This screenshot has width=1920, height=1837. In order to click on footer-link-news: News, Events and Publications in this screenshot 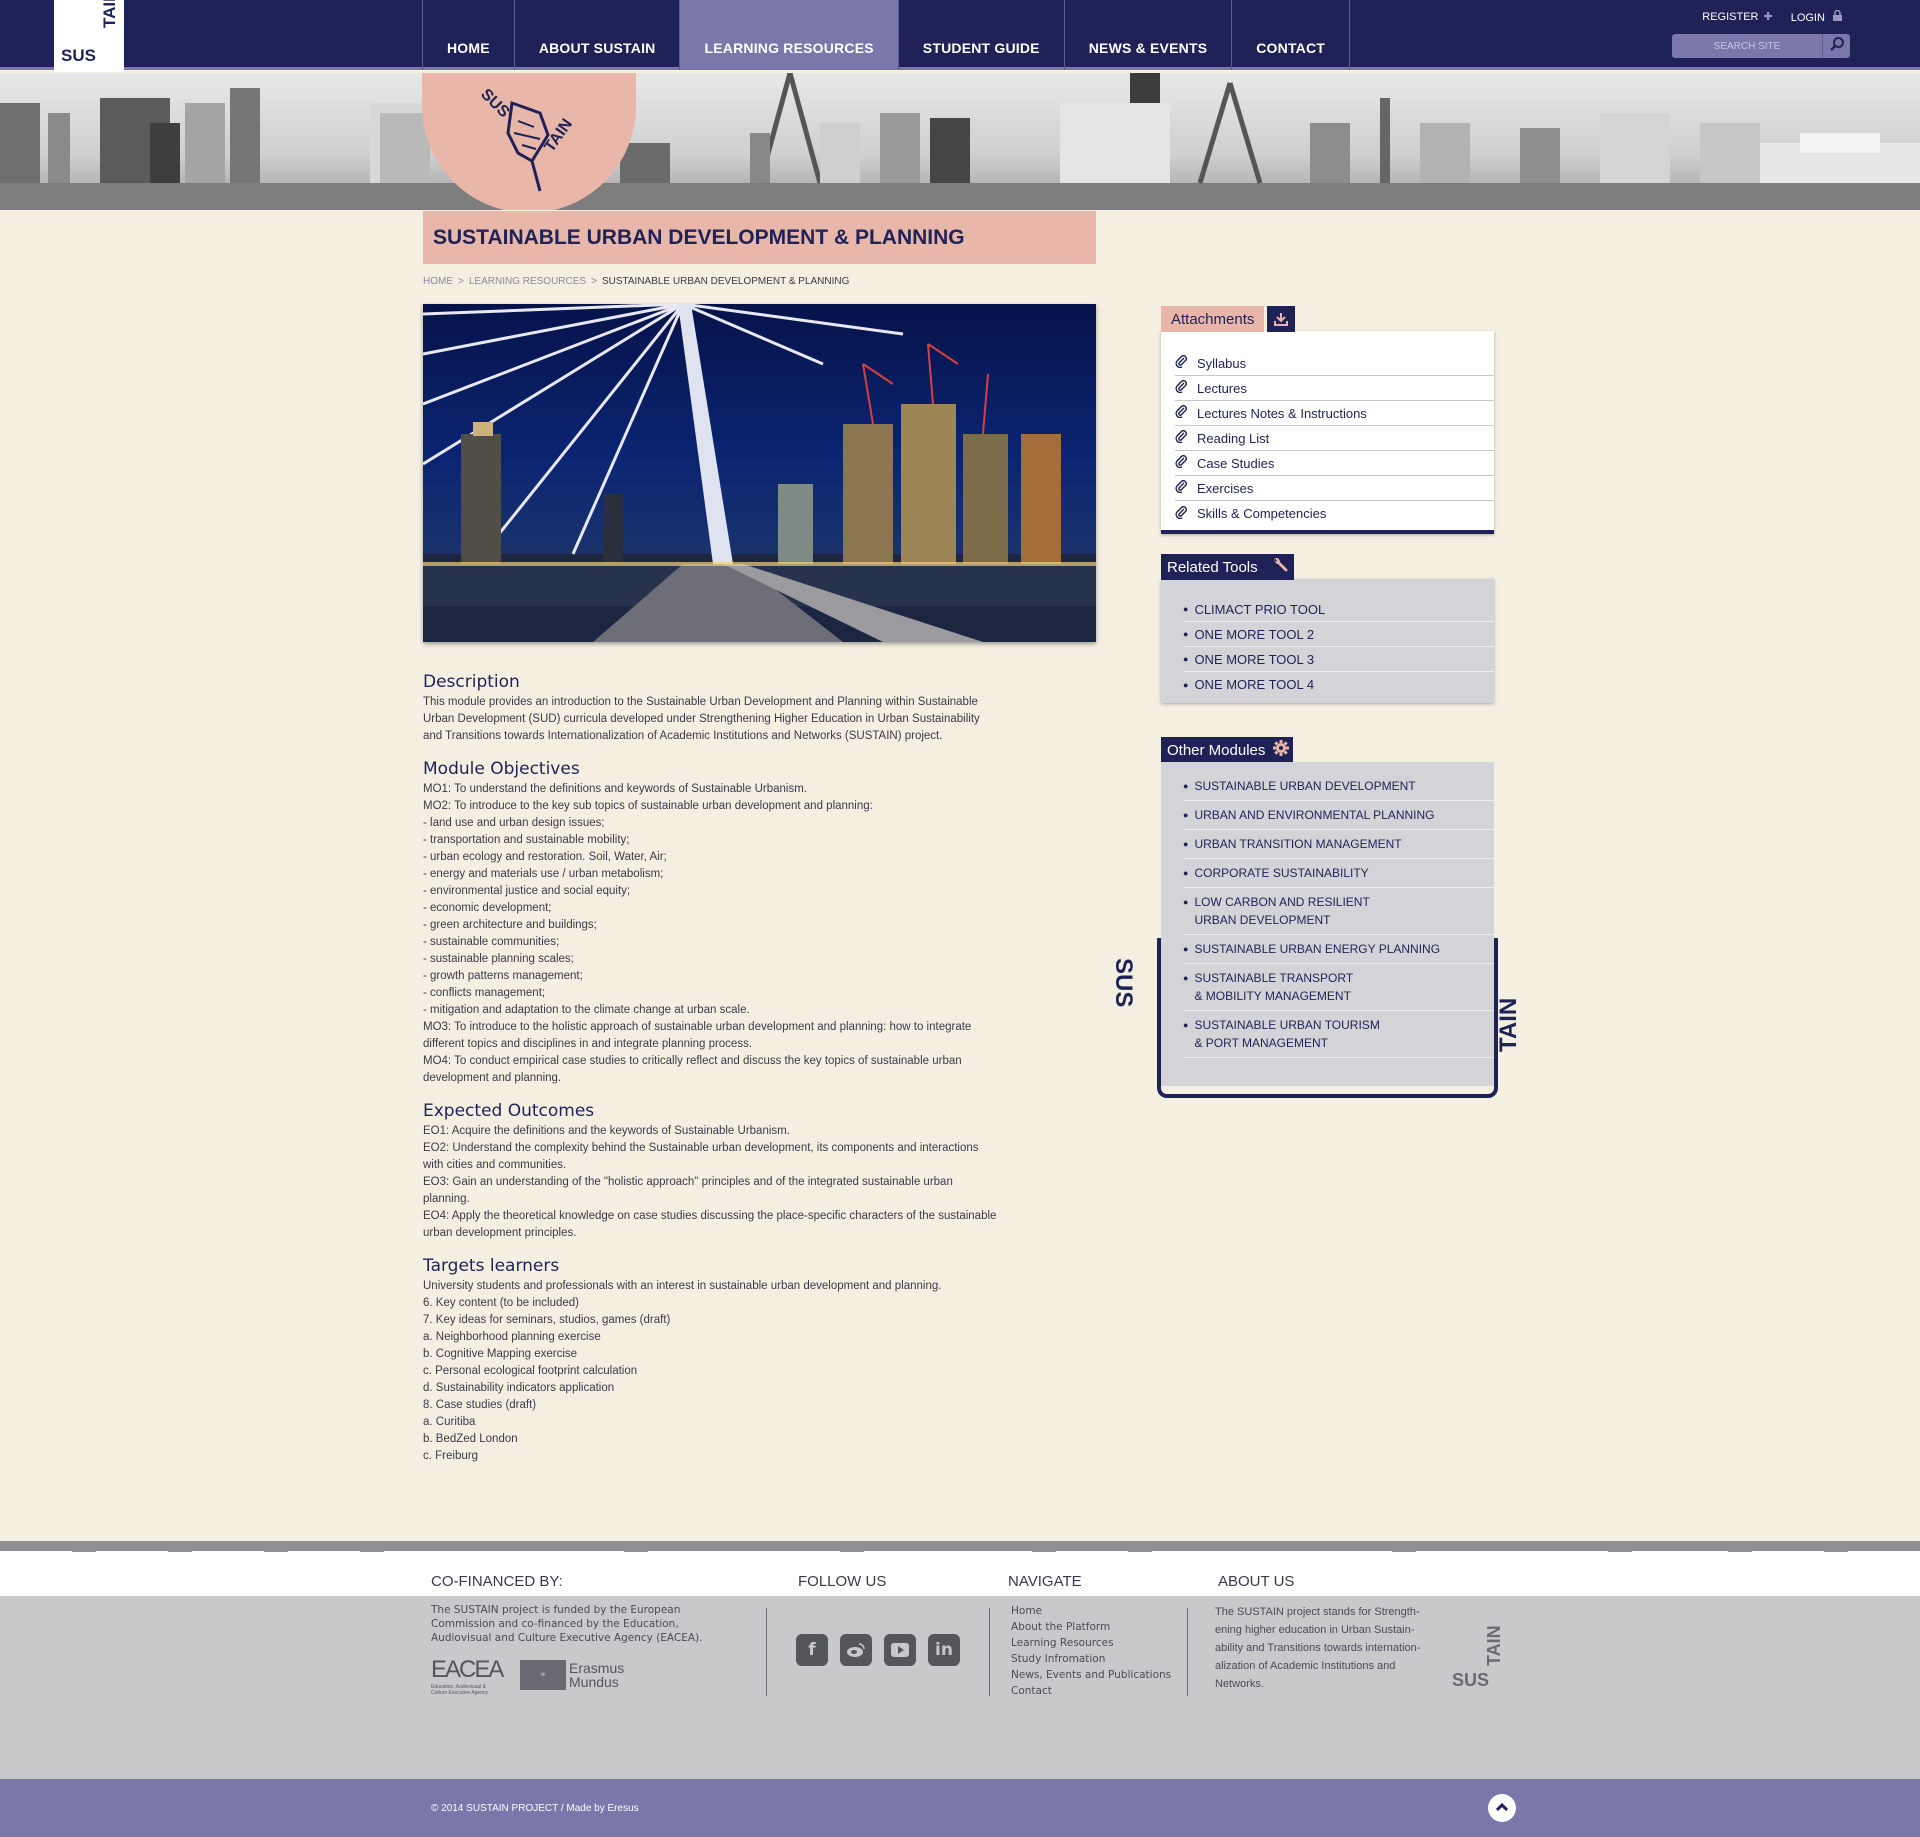, I will do `click(1091, 1675)`.